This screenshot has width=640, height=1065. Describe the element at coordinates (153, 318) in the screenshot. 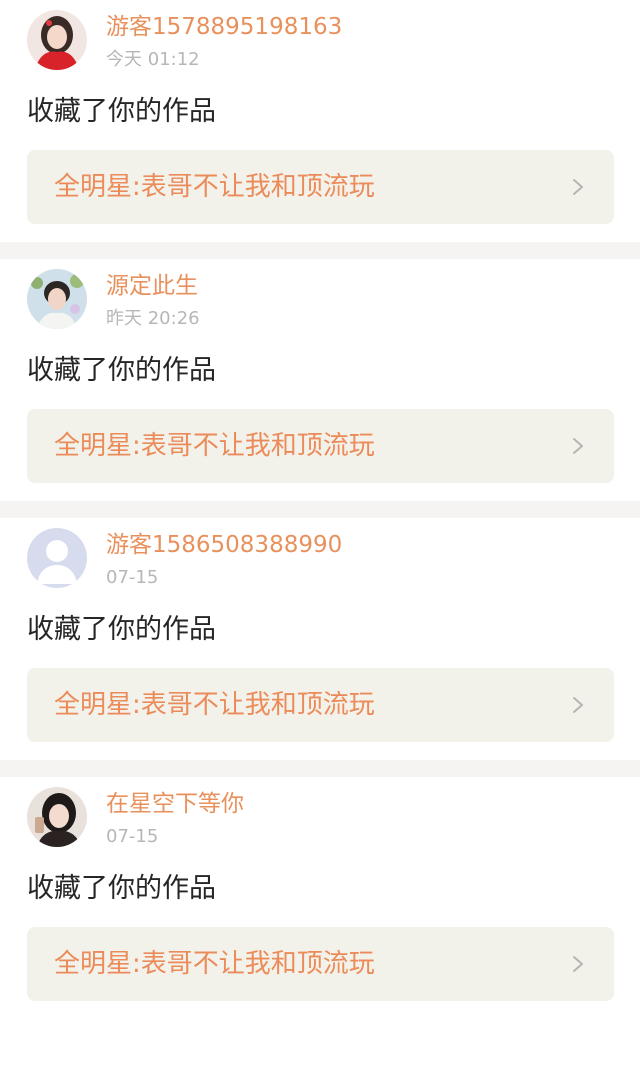

I see `timestamp: 昨天 20:26` at that location.